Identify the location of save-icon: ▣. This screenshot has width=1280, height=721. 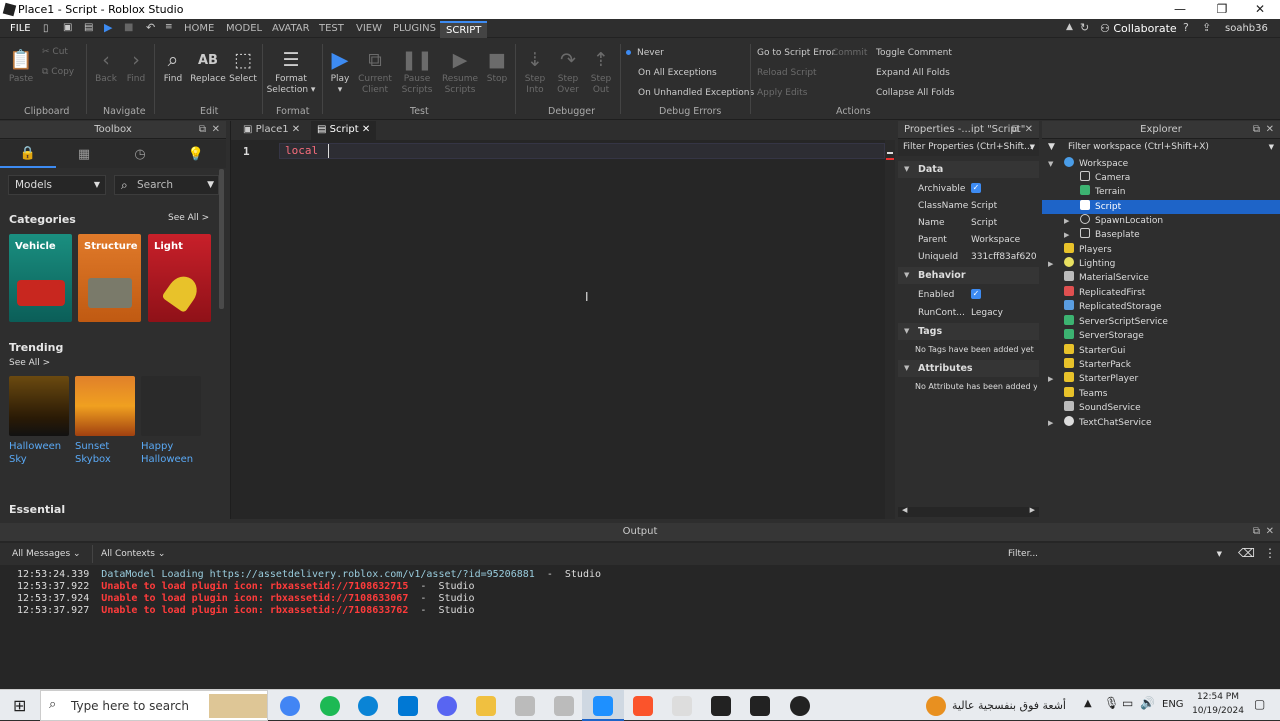
(67, 27).